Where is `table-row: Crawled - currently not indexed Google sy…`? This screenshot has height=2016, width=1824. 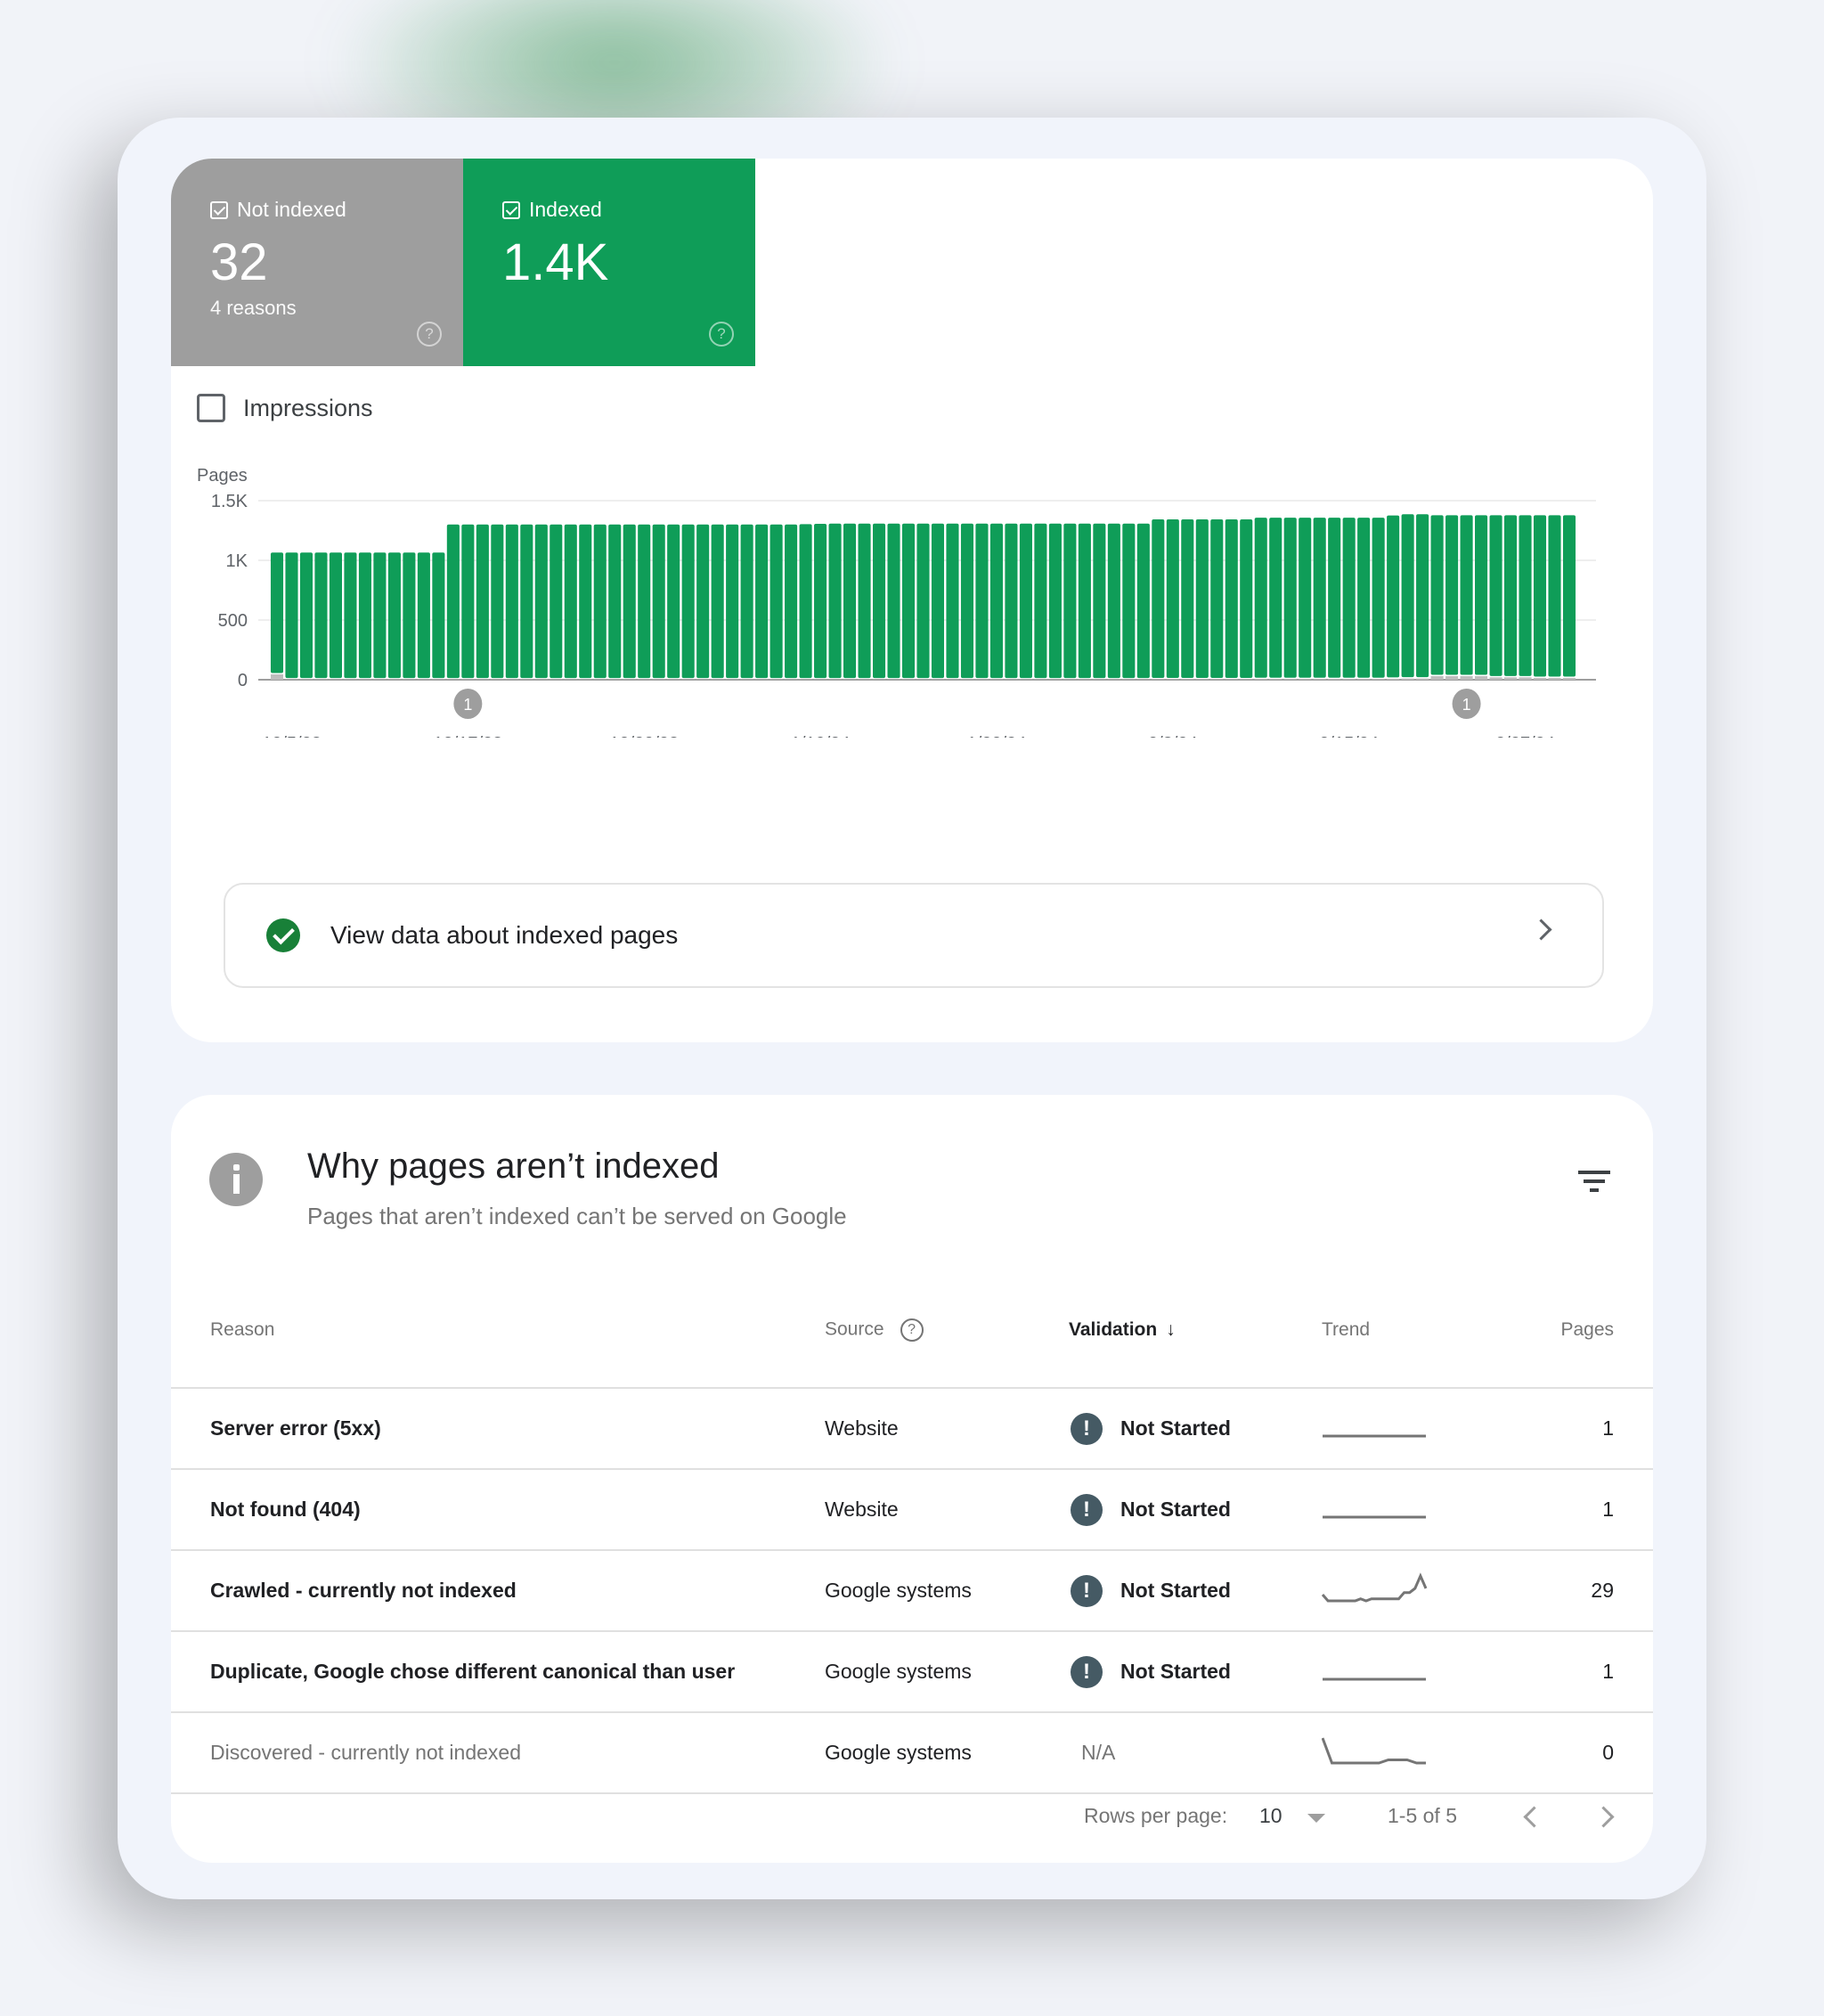 table-row: Crawled - currently not indexed Google sy… is located at coordinates (912, 1591).